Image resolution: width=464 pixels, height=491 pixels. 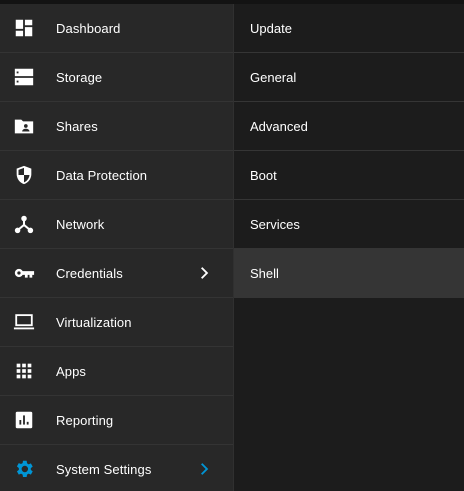 What do you see at coordinates (349, 126) in the screenshot?
I see `submenu-item-advanced: Advanced` at bounding box center [349, 126].